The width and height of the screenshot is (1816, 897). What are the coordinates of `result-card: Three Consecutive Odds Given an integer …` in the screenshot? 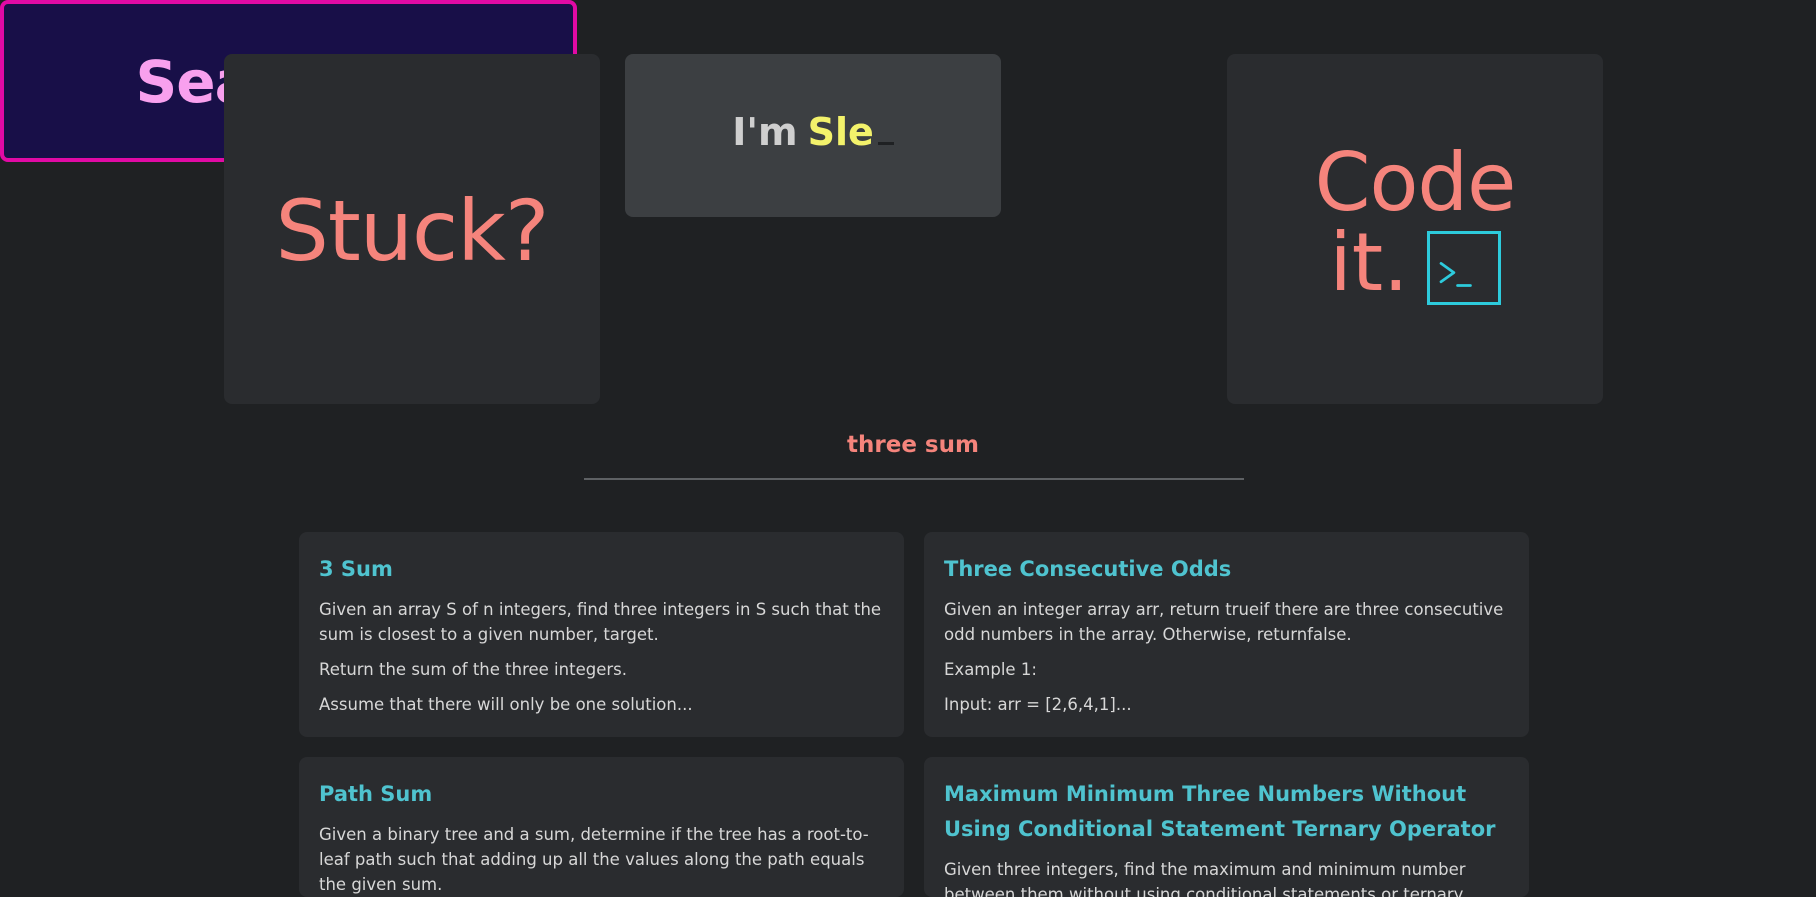 It's located at (1226, 634).